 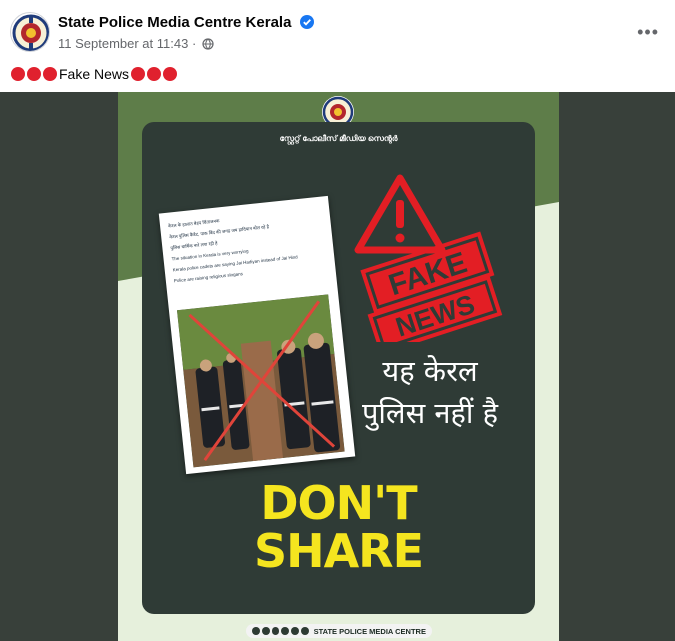 What do you see at coordinates (430, 371) in the screenshot?
I see `hindi-line-1: यह केरल` at bounding box center [430, 371].